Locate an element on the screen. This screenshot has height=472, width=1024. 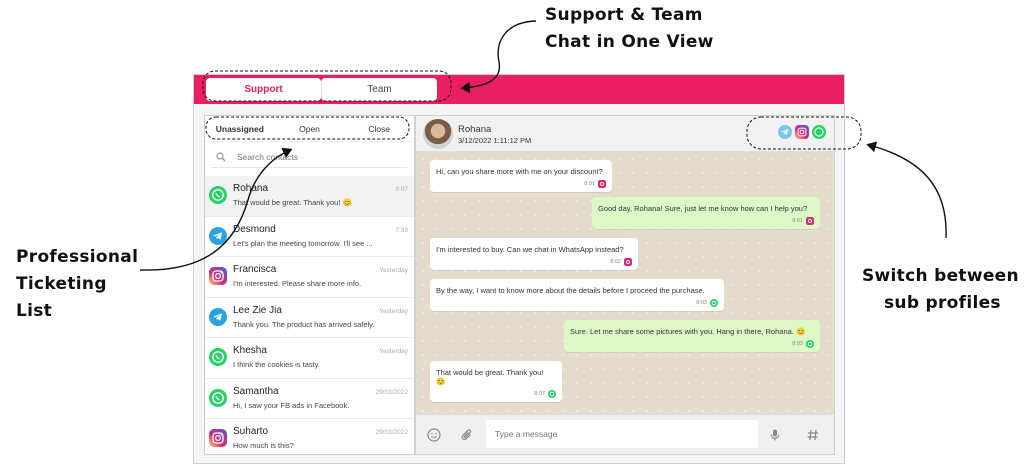
attachment-icon is located at coordinates (467, 435).